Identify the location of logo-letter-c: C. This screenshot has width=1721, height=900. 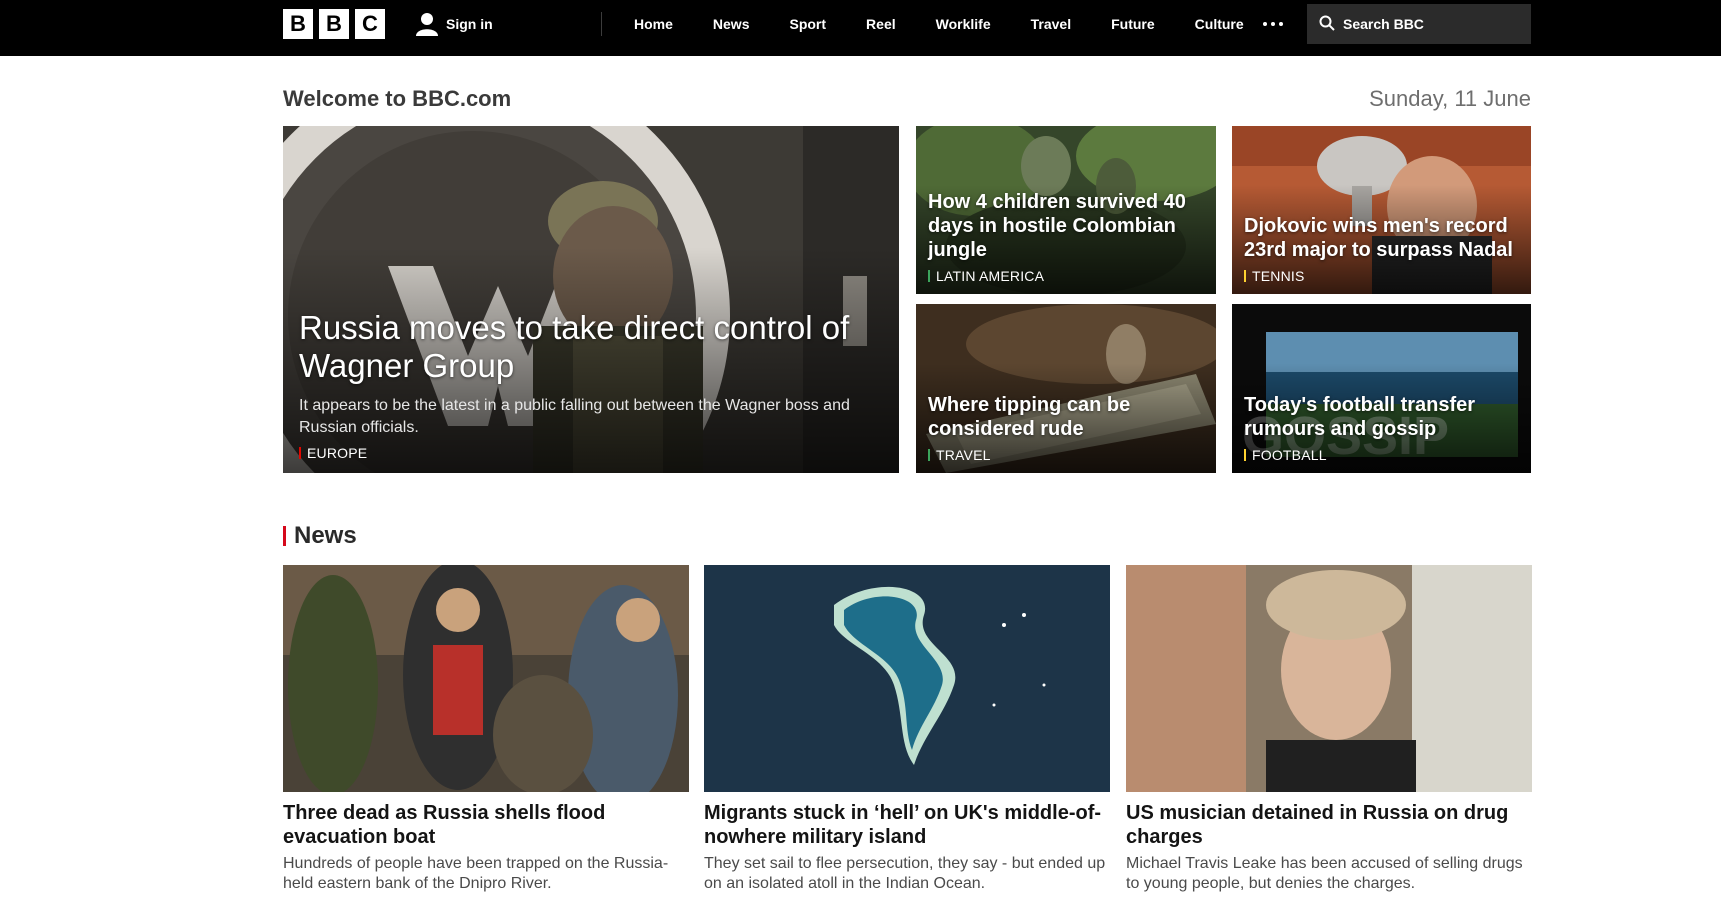
(370, 24).